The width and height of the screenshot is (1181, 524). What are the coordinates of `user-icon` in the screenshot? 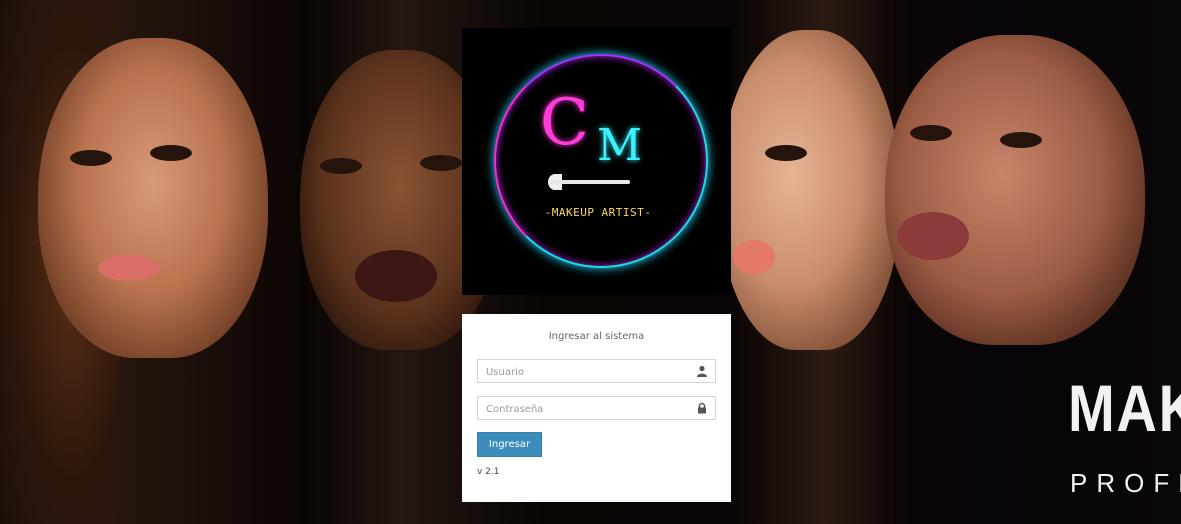 It's located at (702, 371).